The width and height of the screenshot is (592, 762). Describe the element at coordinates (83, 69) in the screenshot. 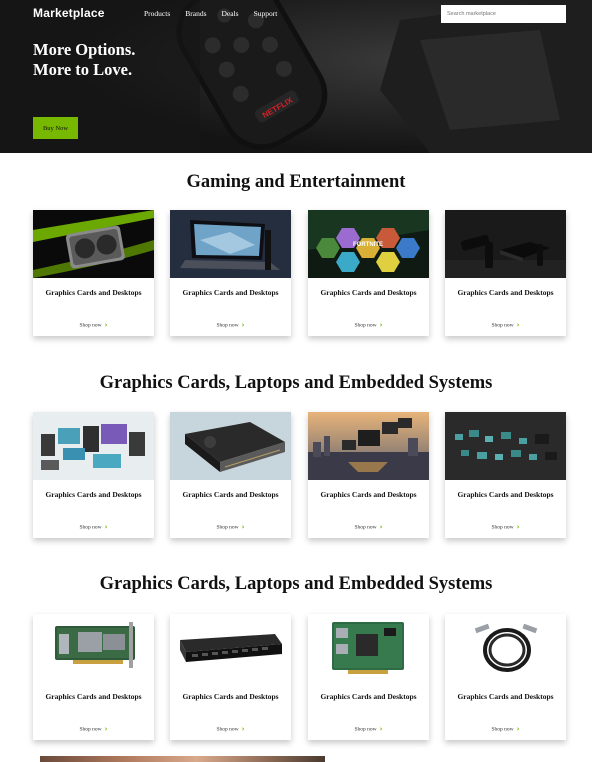

I see `hero-headline-line2: More to Love.` at that location.